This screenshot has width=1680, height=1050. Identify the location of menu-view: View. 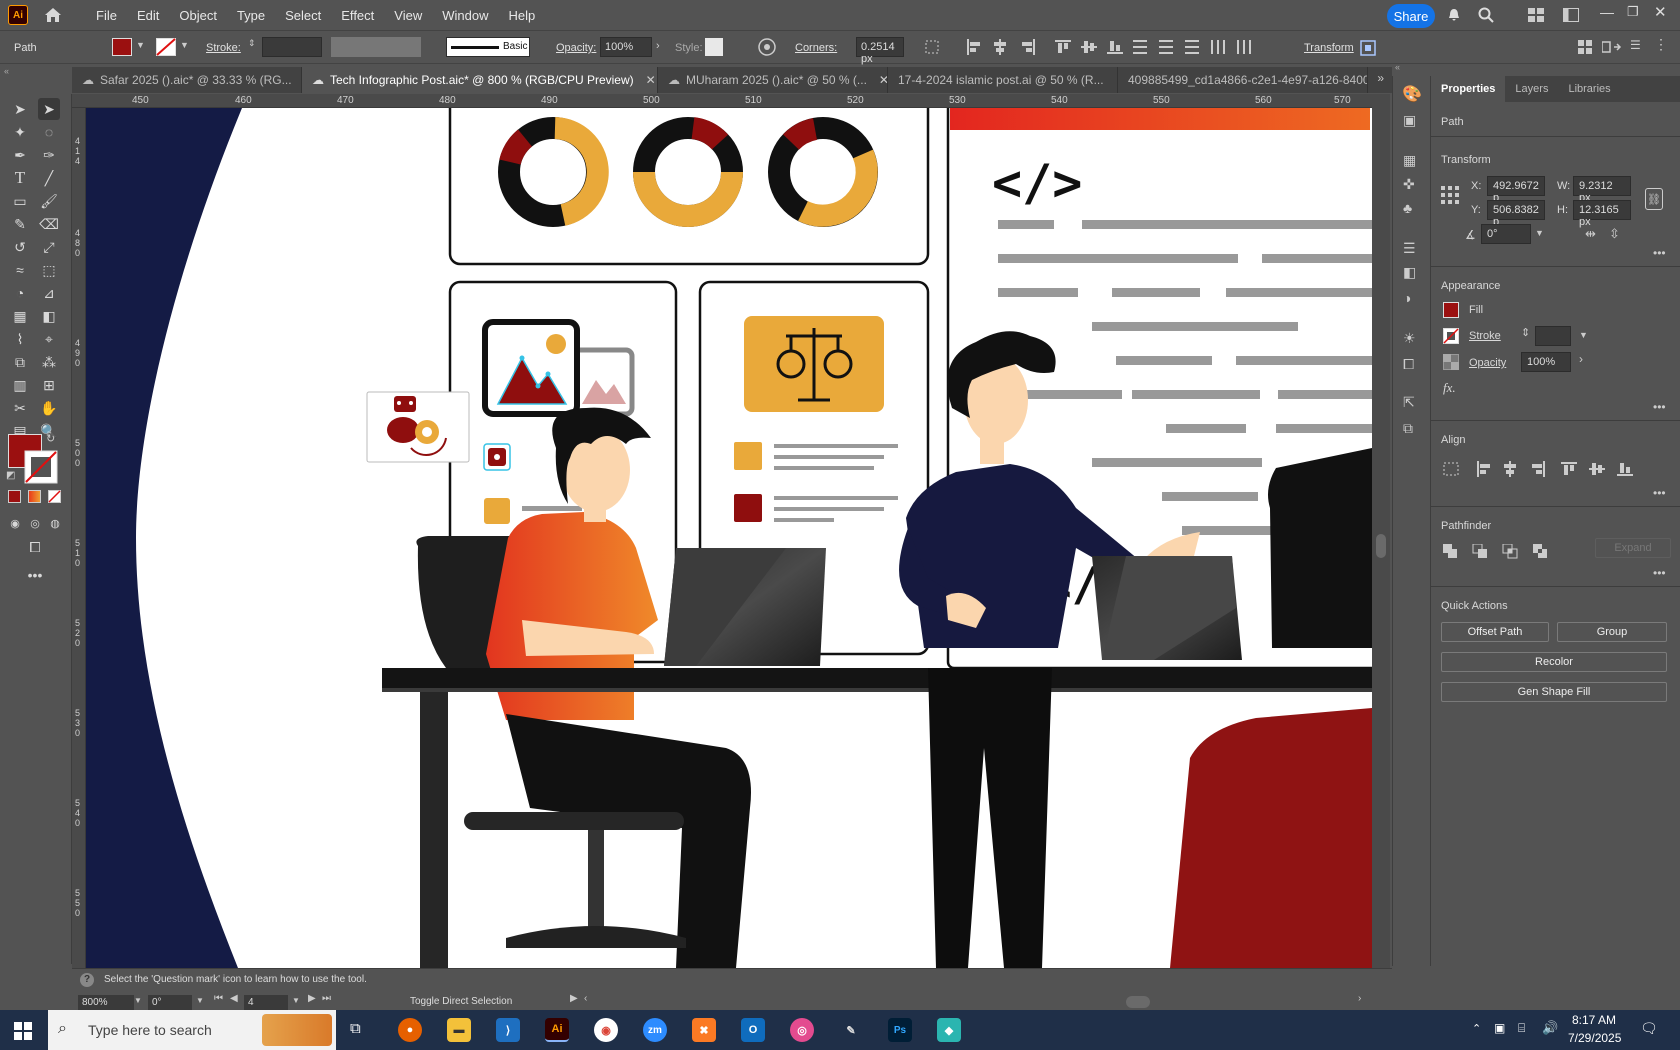
(408, 15).